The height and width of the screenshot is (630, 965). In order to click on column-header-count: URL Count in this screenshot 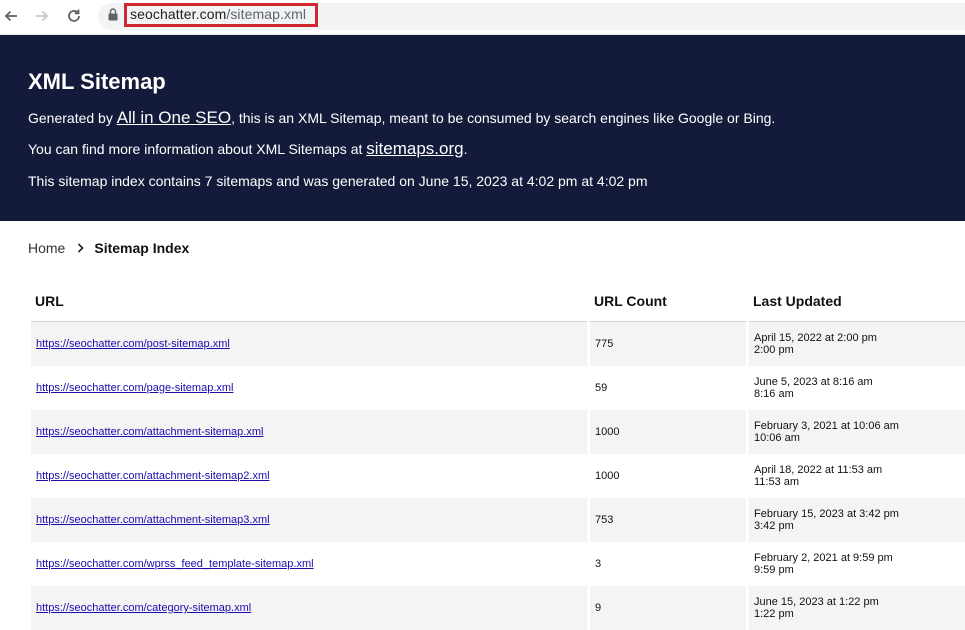, I will do `click(668, 301)`.